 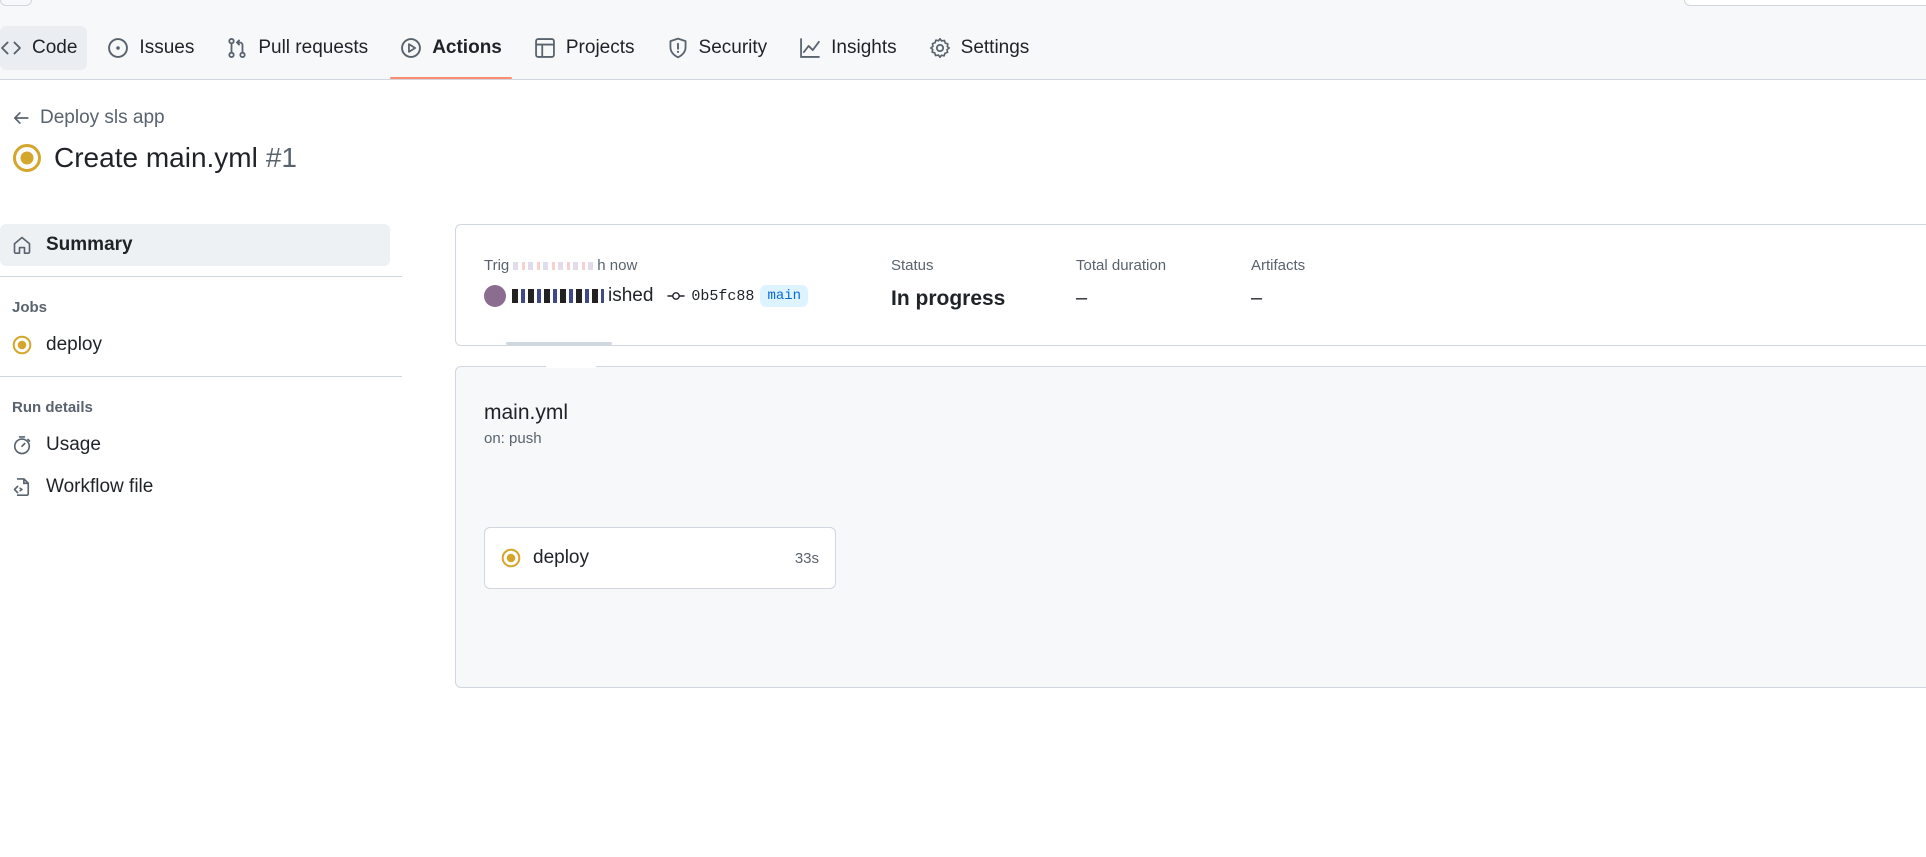 I want to click on divider, so click(x=571, y=367).